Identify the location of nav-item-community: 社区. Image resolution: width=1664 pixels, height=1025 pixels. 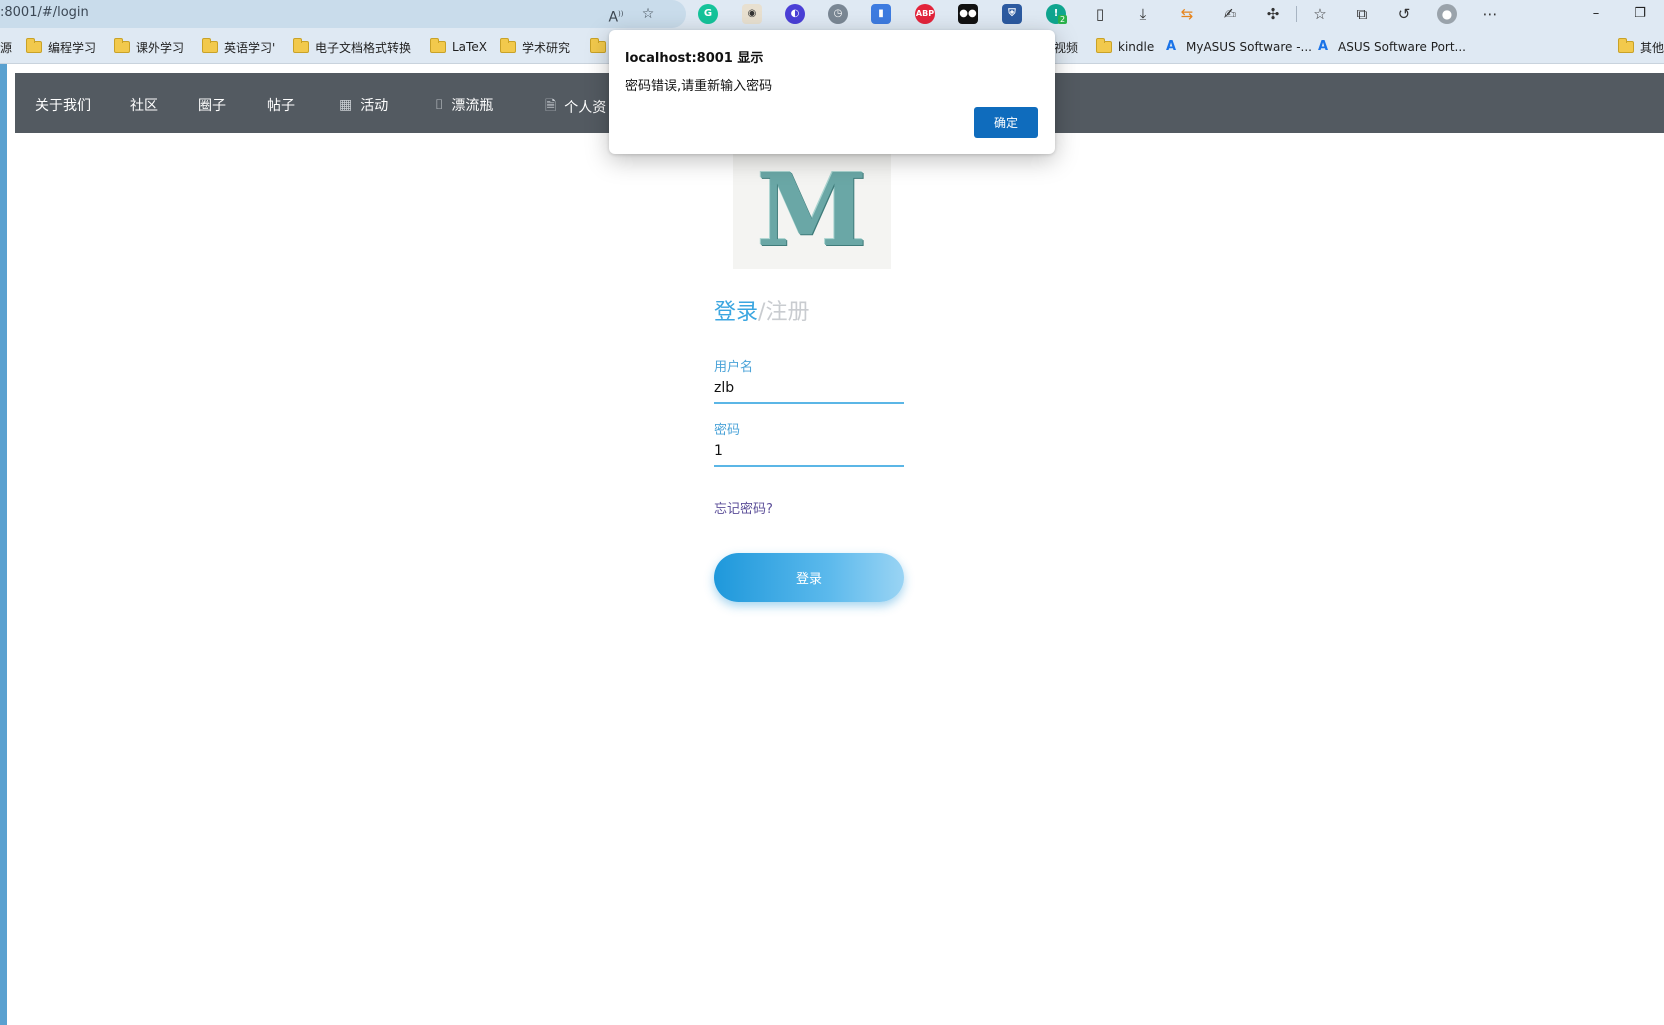
(144, 105).